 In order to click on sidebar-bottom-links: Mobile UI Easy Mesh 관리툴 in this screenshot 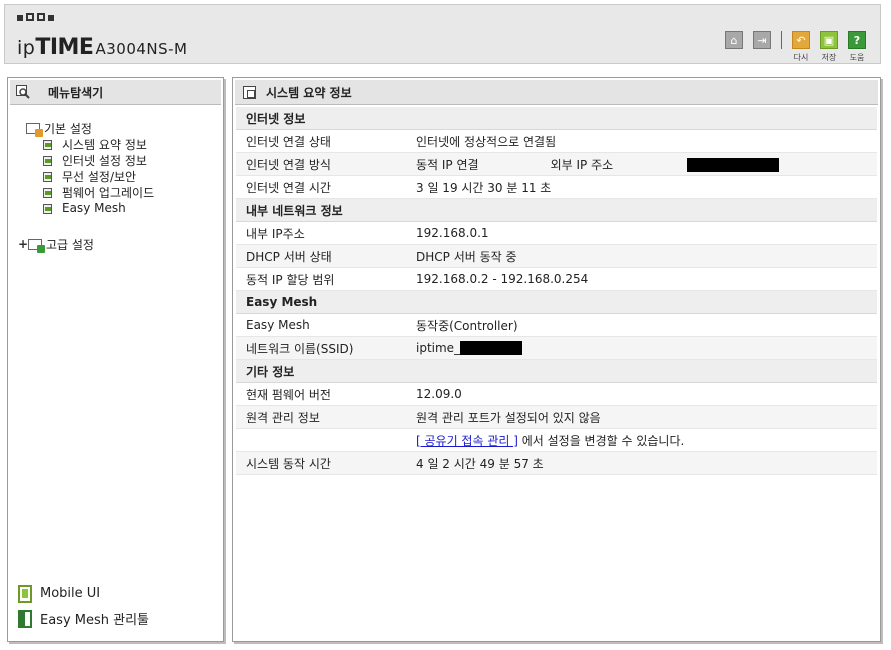, I will do `click(83, 606)`.